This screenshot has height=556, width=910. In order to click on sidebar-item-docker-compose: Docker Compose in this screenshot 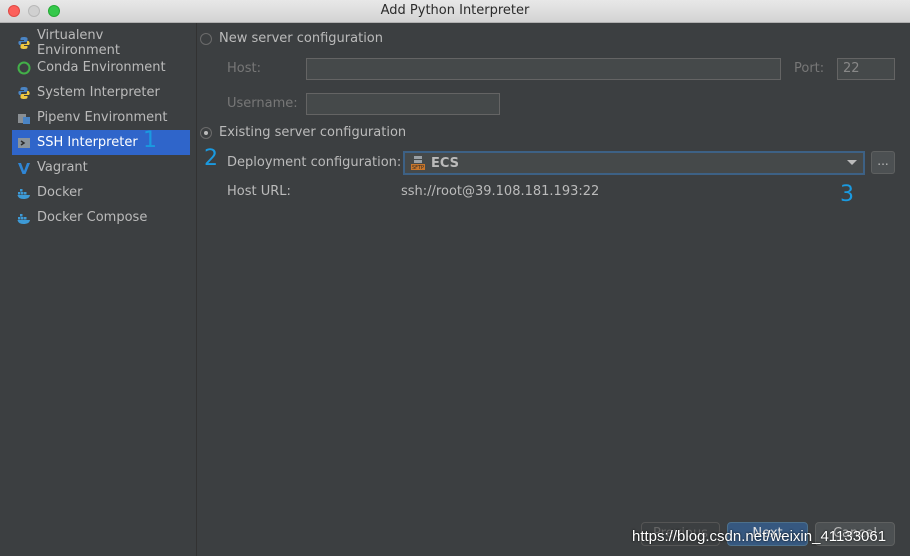, I will do `click(101, 217)`.